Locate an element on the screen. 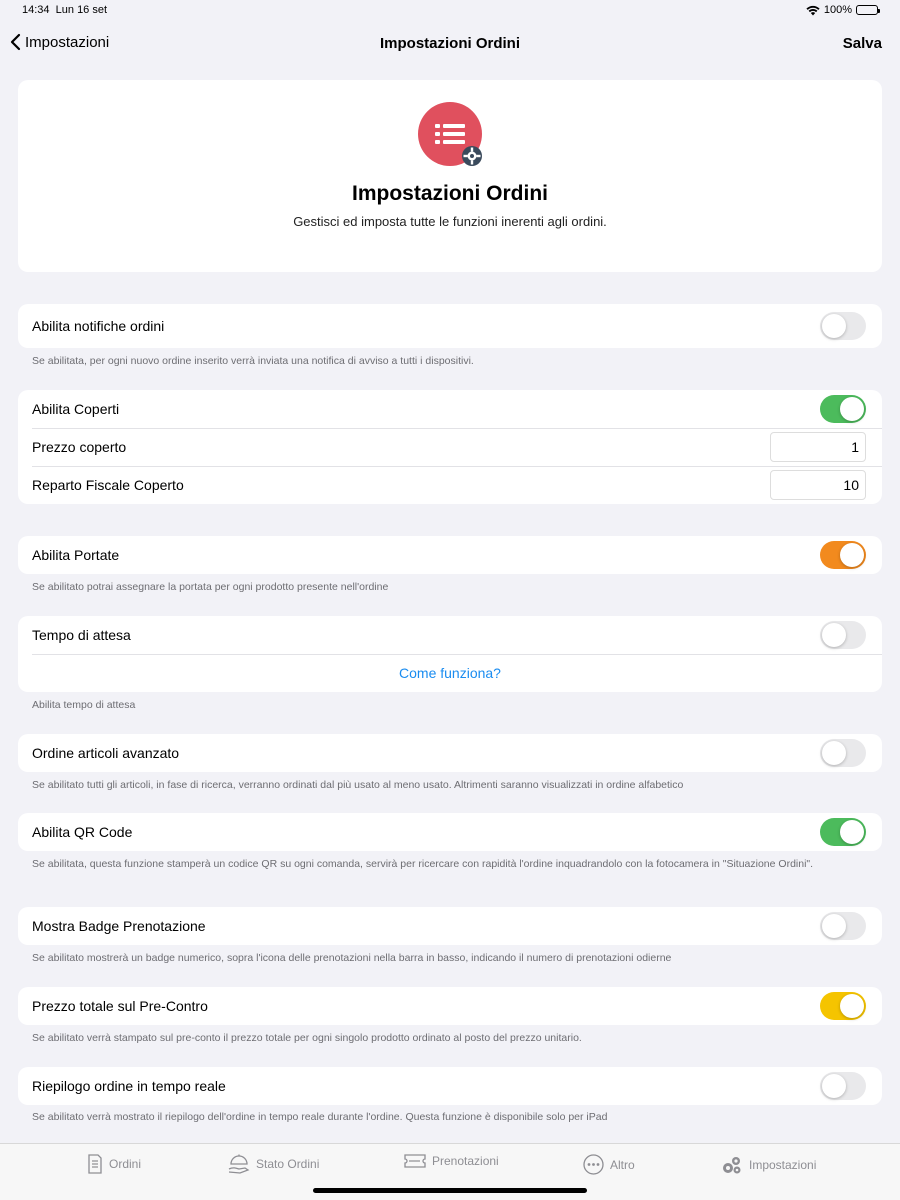 The height and width of the screenshot is (1200, 900). status-time-text: 14:34 is located at coordinates (36, 10).